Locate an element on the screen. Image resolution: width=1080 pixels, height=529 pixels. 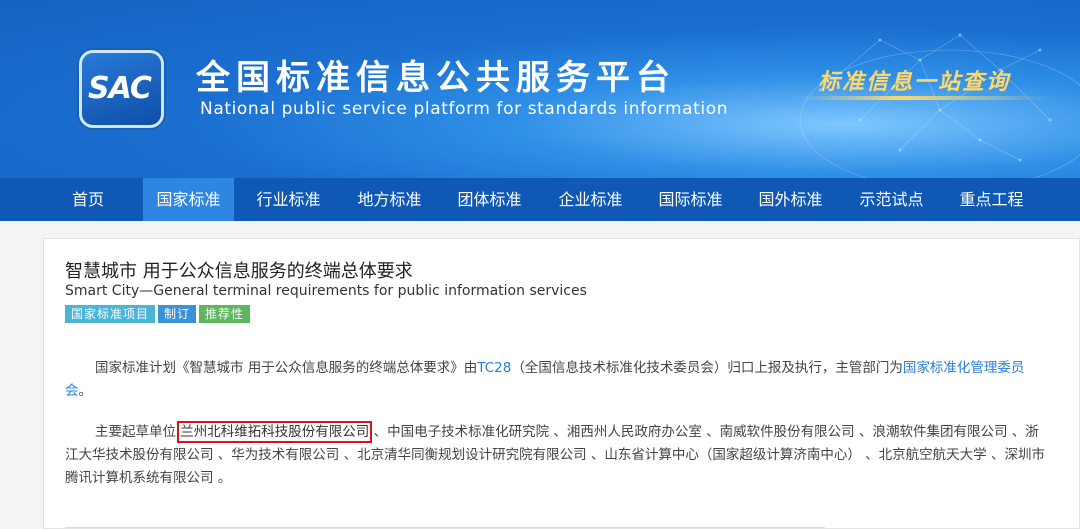
nav-item-national-standards: 国家标准 is located at coordinates (188, 199).